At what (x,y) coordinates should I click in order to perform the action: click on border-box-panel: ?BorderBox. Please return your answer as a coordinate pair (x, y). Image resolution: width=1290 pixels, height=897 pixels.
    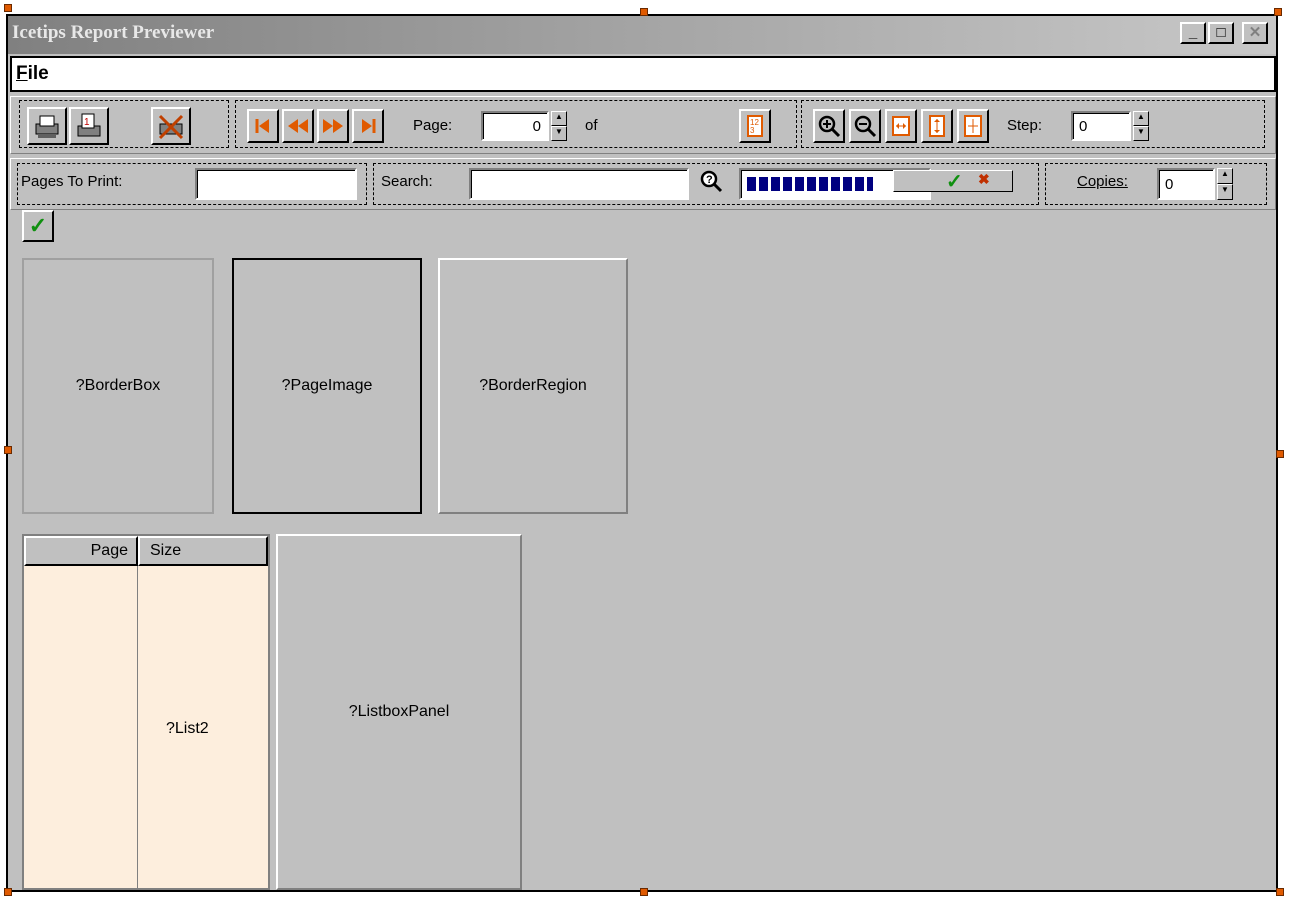
    Looking at the image, I should click on (118, 386).